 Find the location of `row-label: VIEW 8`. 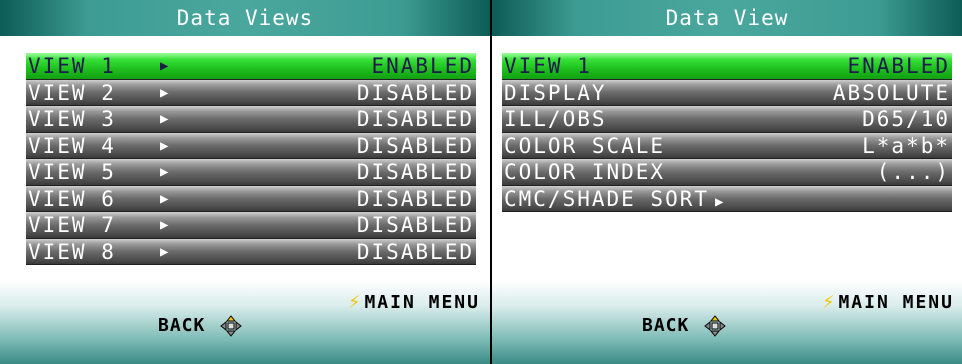

row-label: VIEW 8 is located at coordinates (72, 251).